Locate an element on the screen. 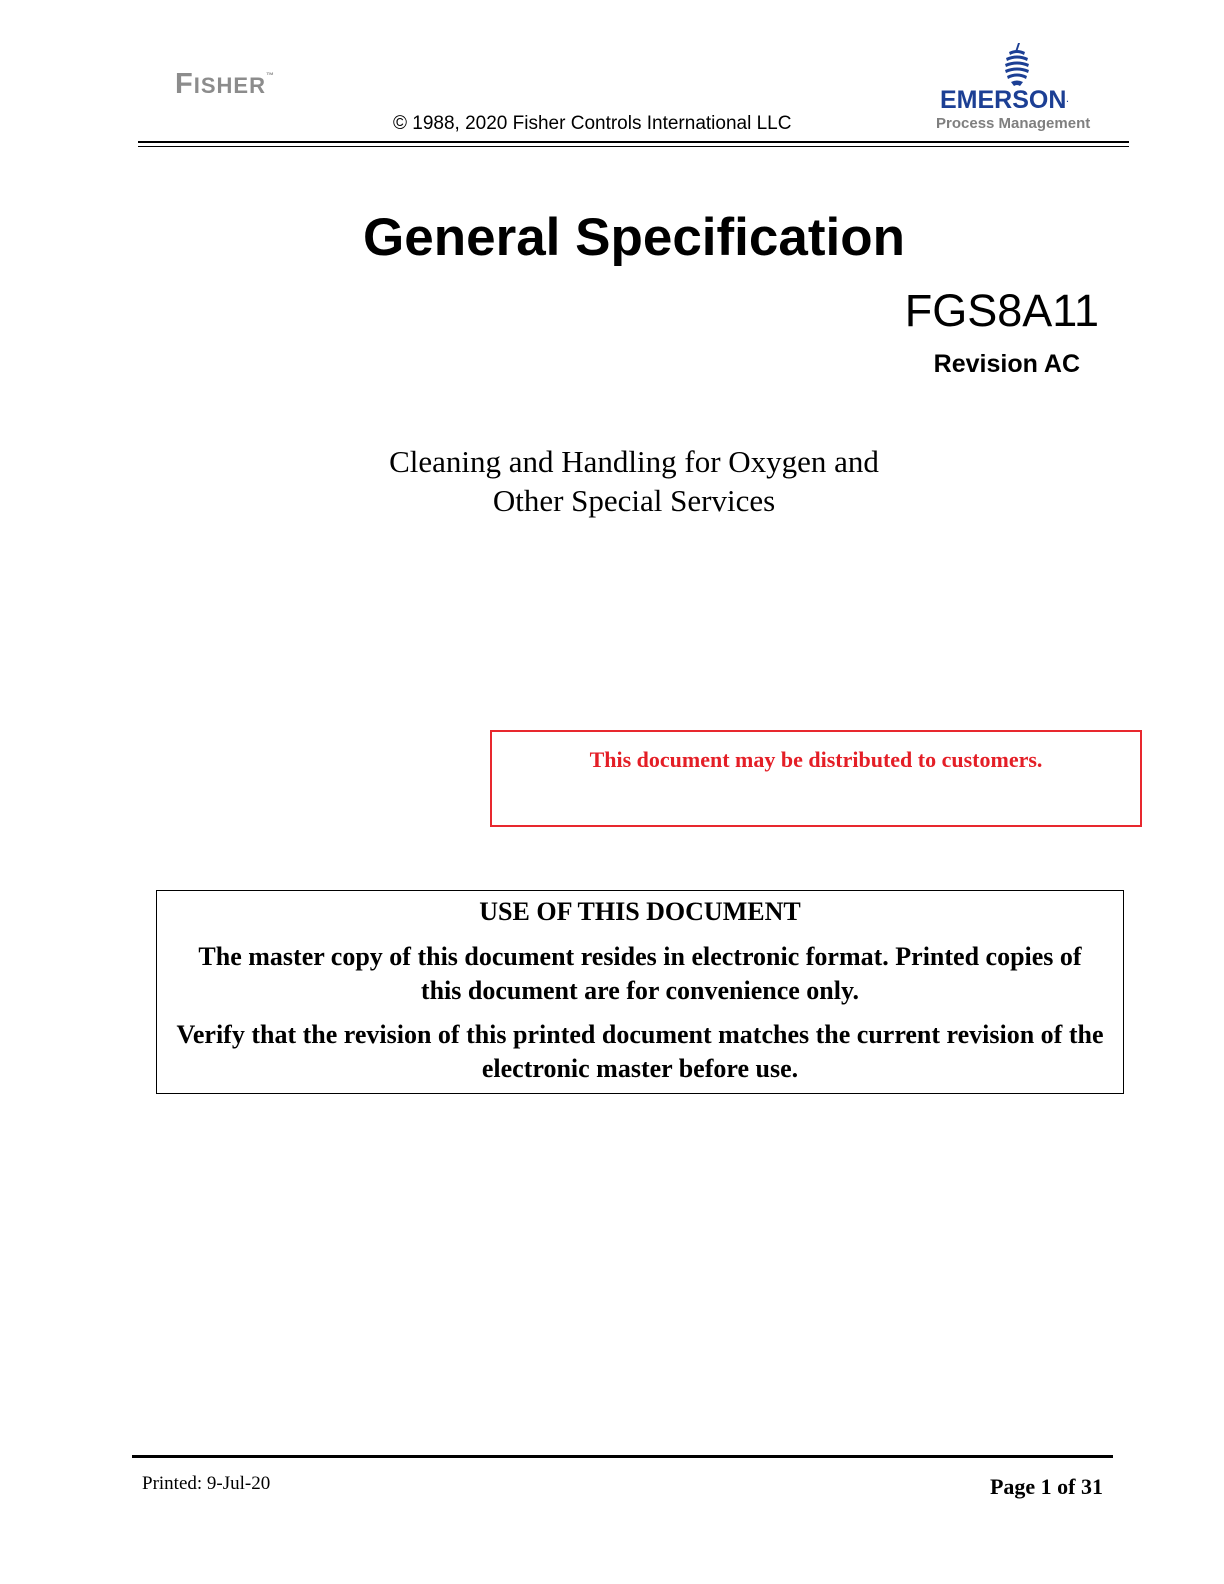  subtitle-line-2: Other Special Services is located at coordinates (634, 500).